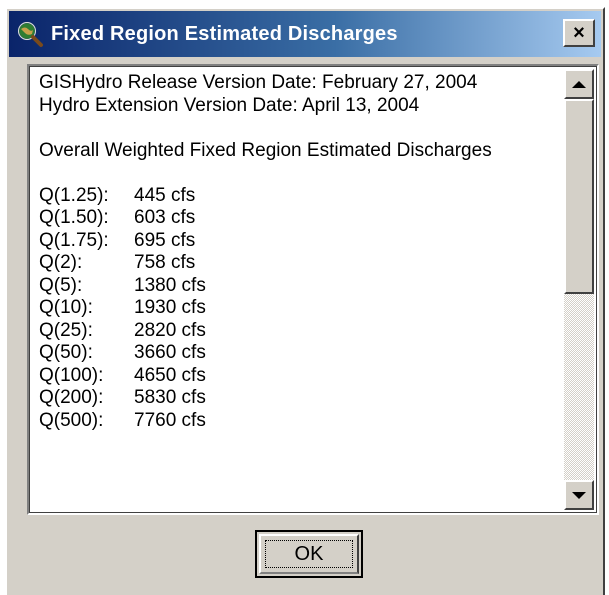 The width and height of the screenshot is (609, 595). I want to click on discharge-label: Q(1.25):, so click(74, 195).